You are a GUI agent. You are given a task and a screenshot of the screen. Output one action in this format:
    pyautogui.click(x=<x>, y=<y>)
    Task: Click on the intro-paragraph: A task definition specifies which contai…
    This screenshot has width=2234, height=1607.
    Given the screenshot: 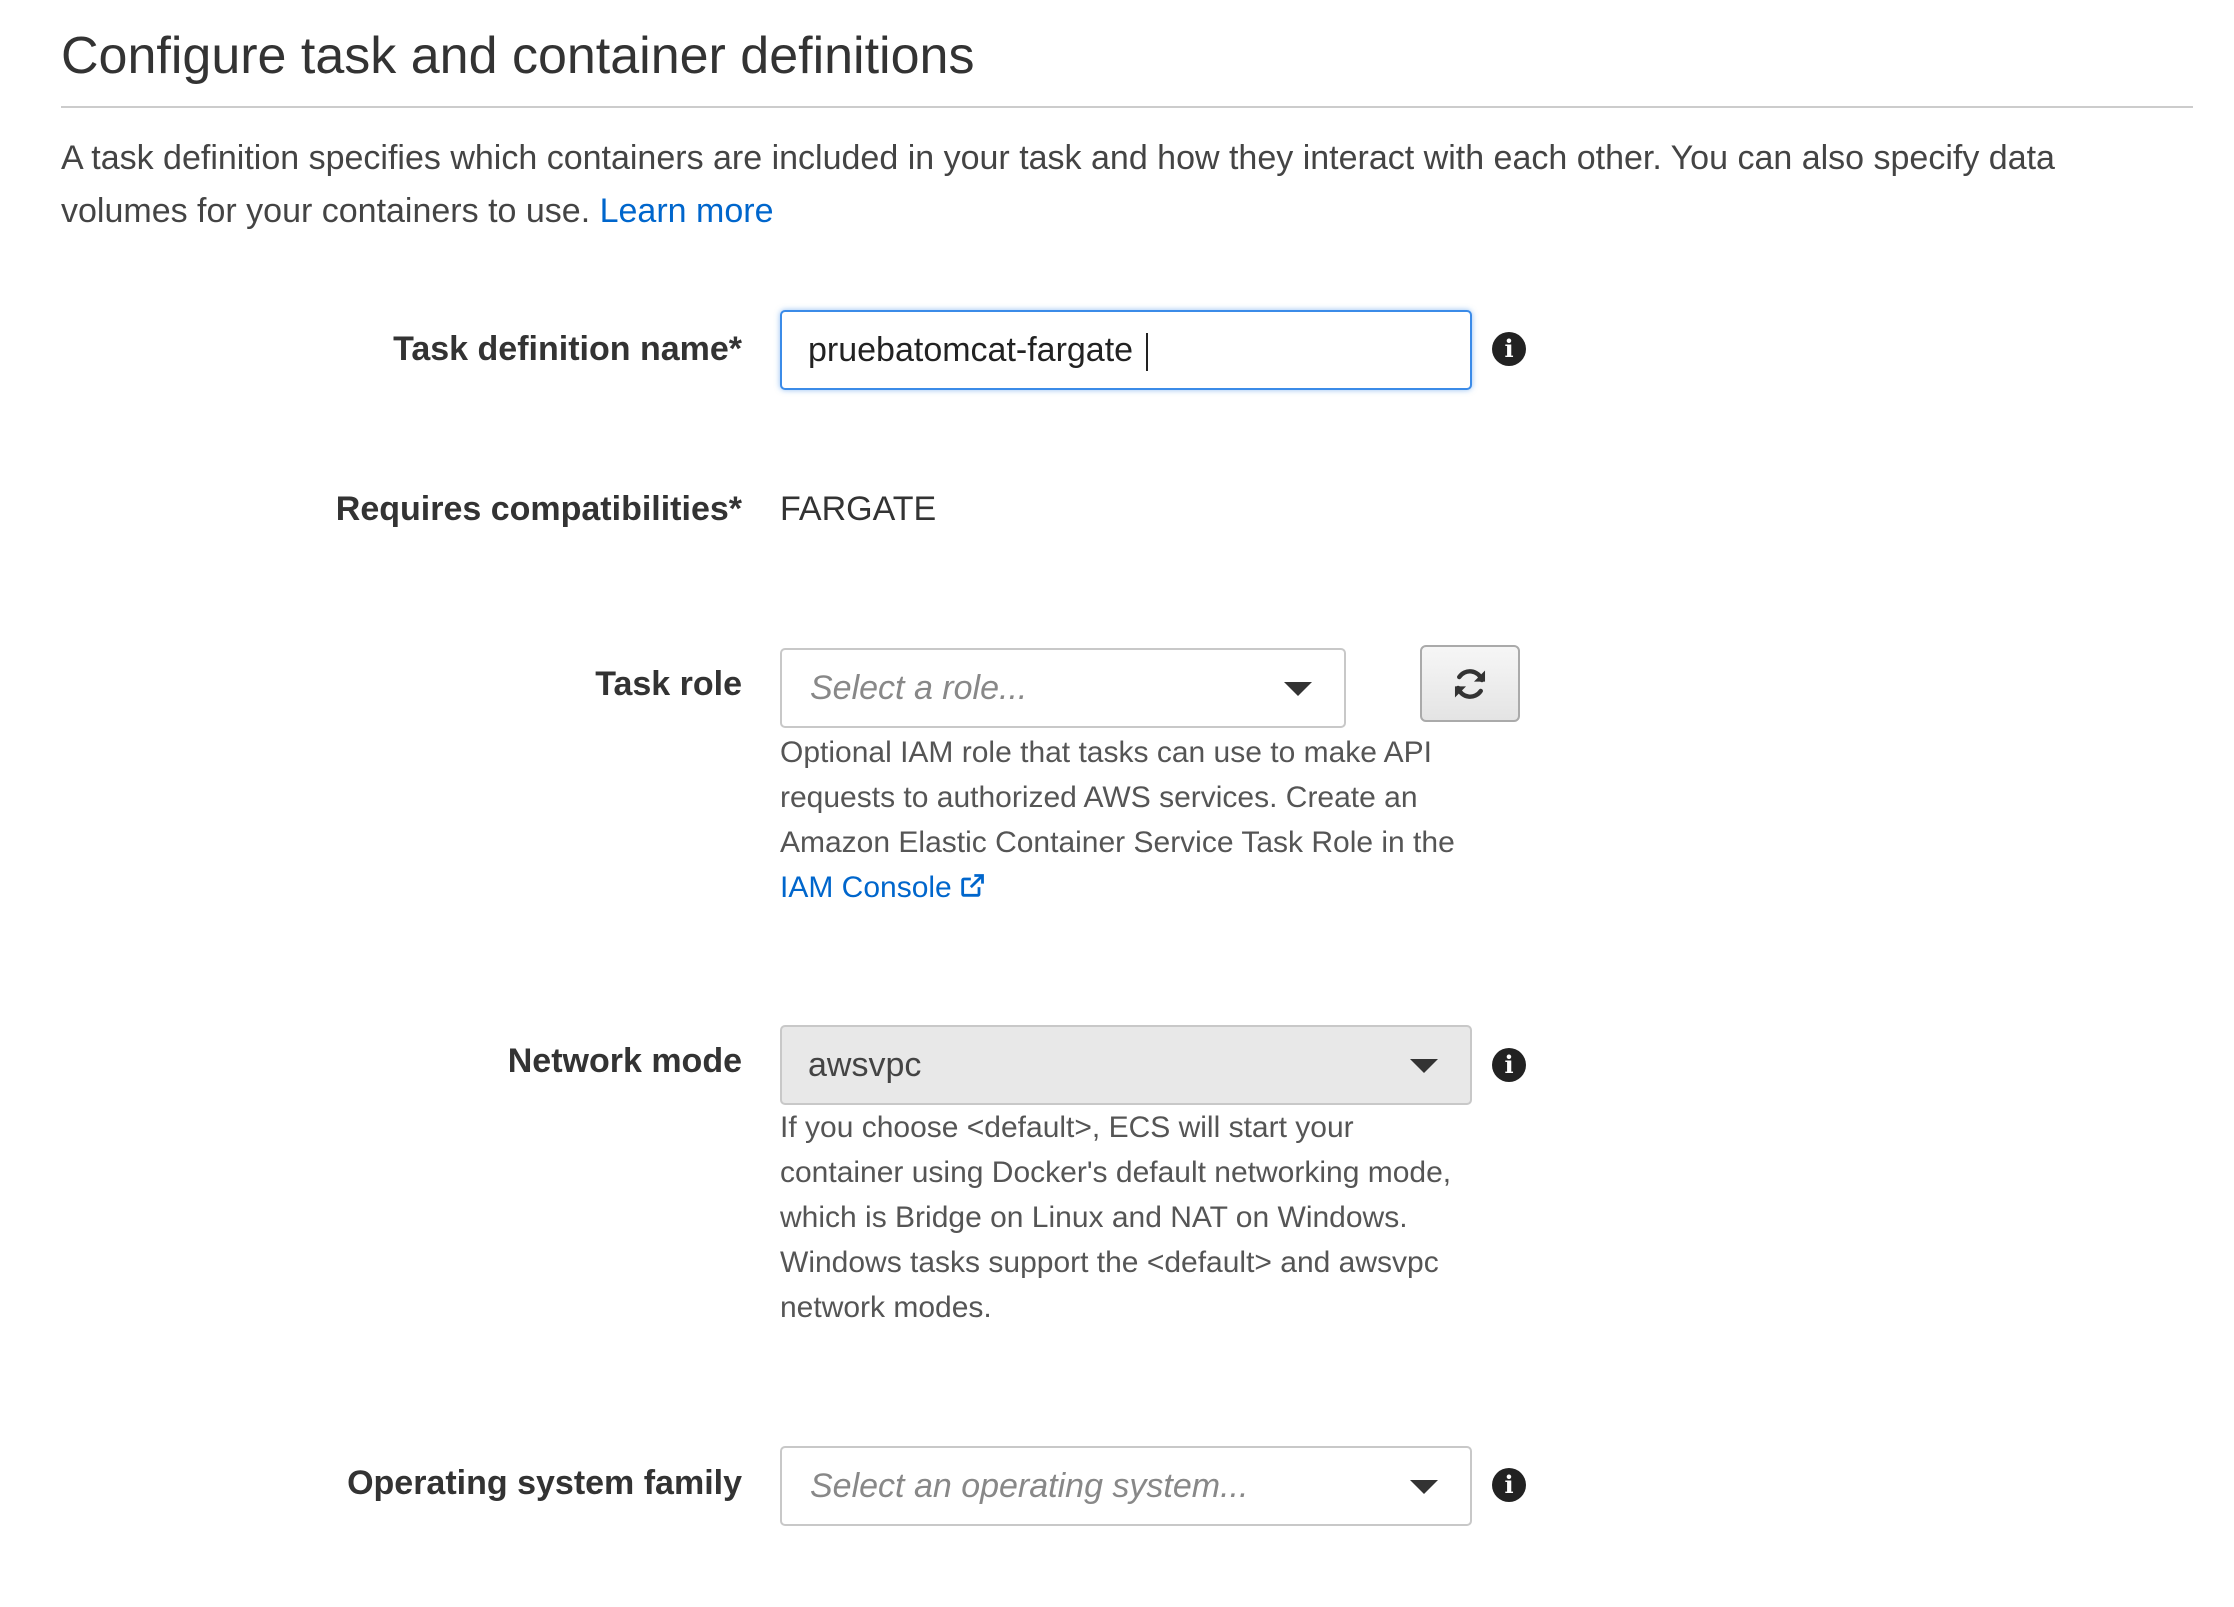 What is the action you would take?
    pyautogui.click(x=1116, y=185)
    